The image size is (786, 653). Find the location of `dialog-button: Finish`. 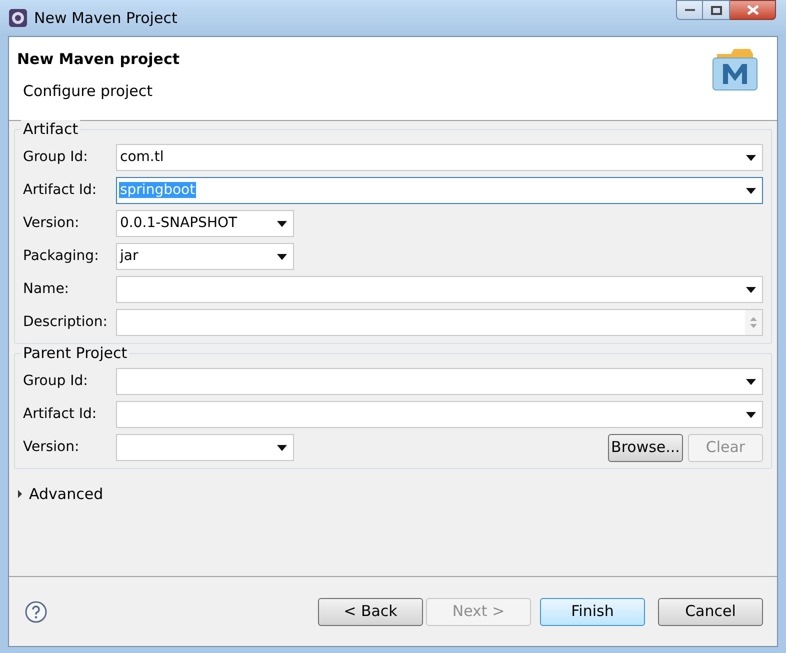

dialog-button: Finish is located at coordinates (592, 612).